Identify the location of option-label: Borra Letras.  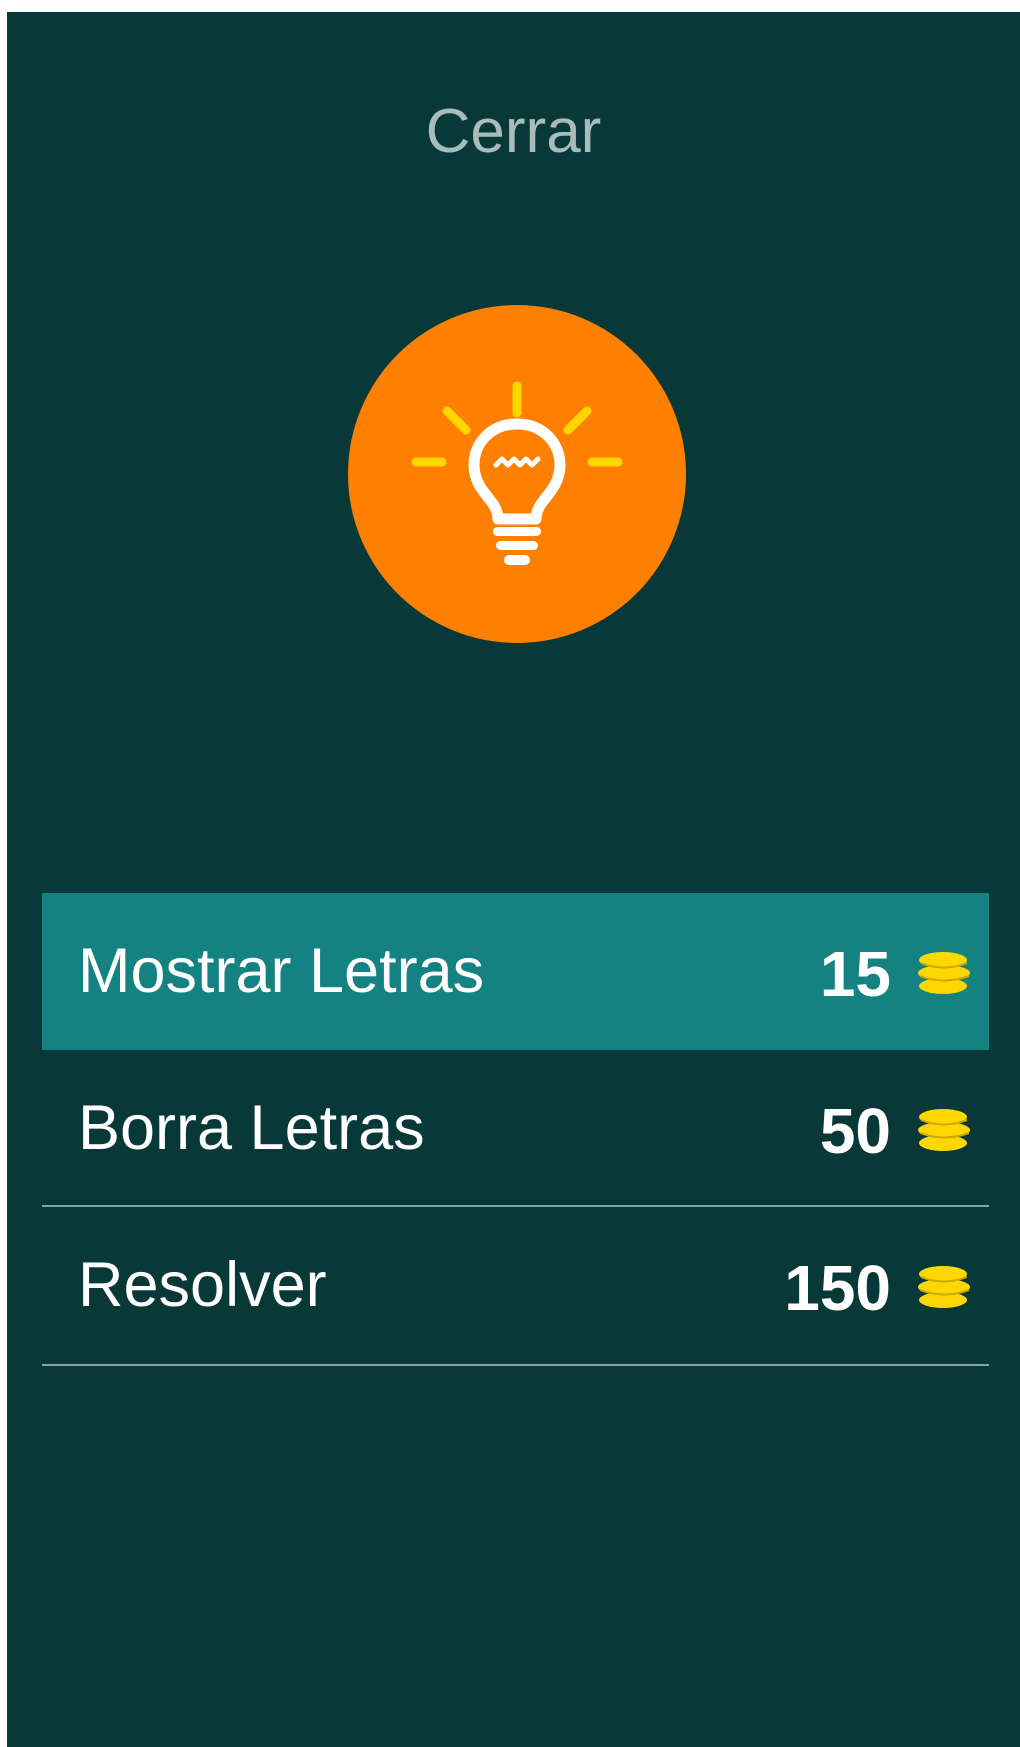
(251, 1128).